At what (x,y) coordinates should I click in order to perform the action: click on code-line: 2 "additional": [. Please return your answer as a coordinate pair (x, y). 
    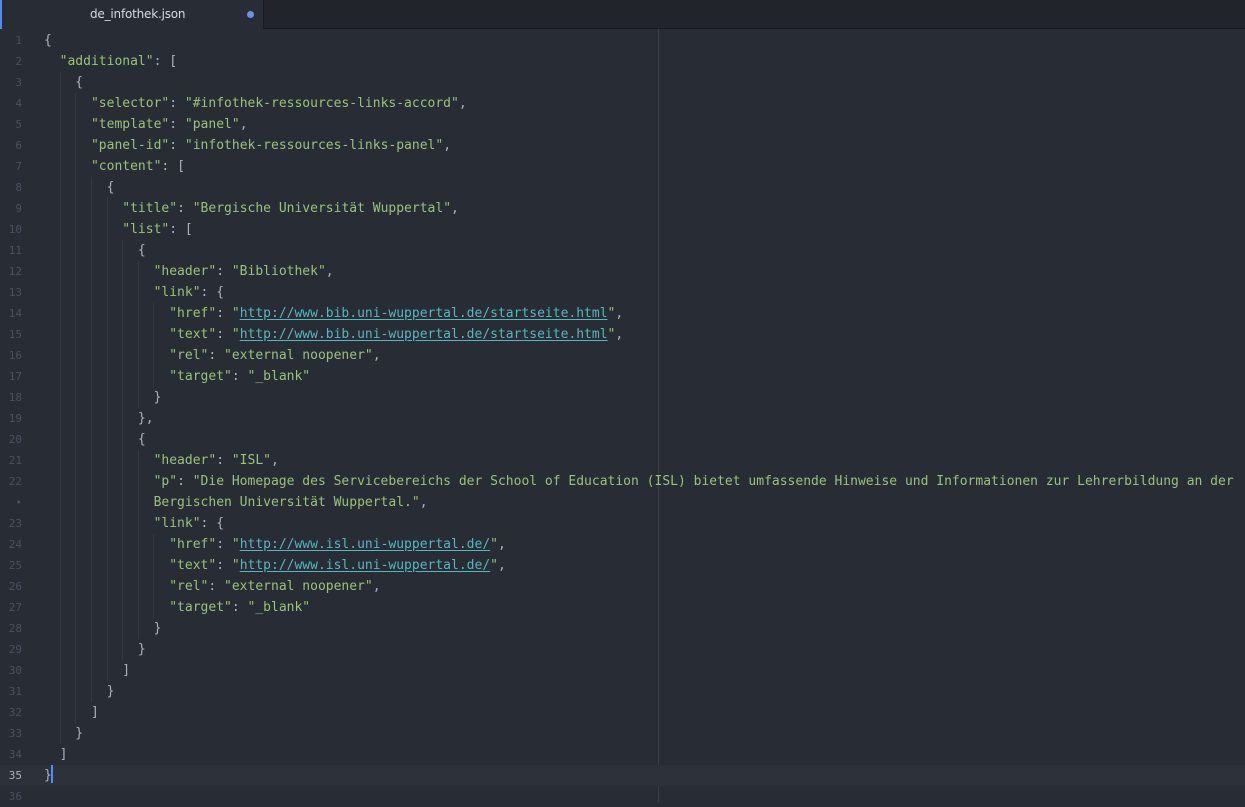
    Looking at the image, I should click on (622, 61).